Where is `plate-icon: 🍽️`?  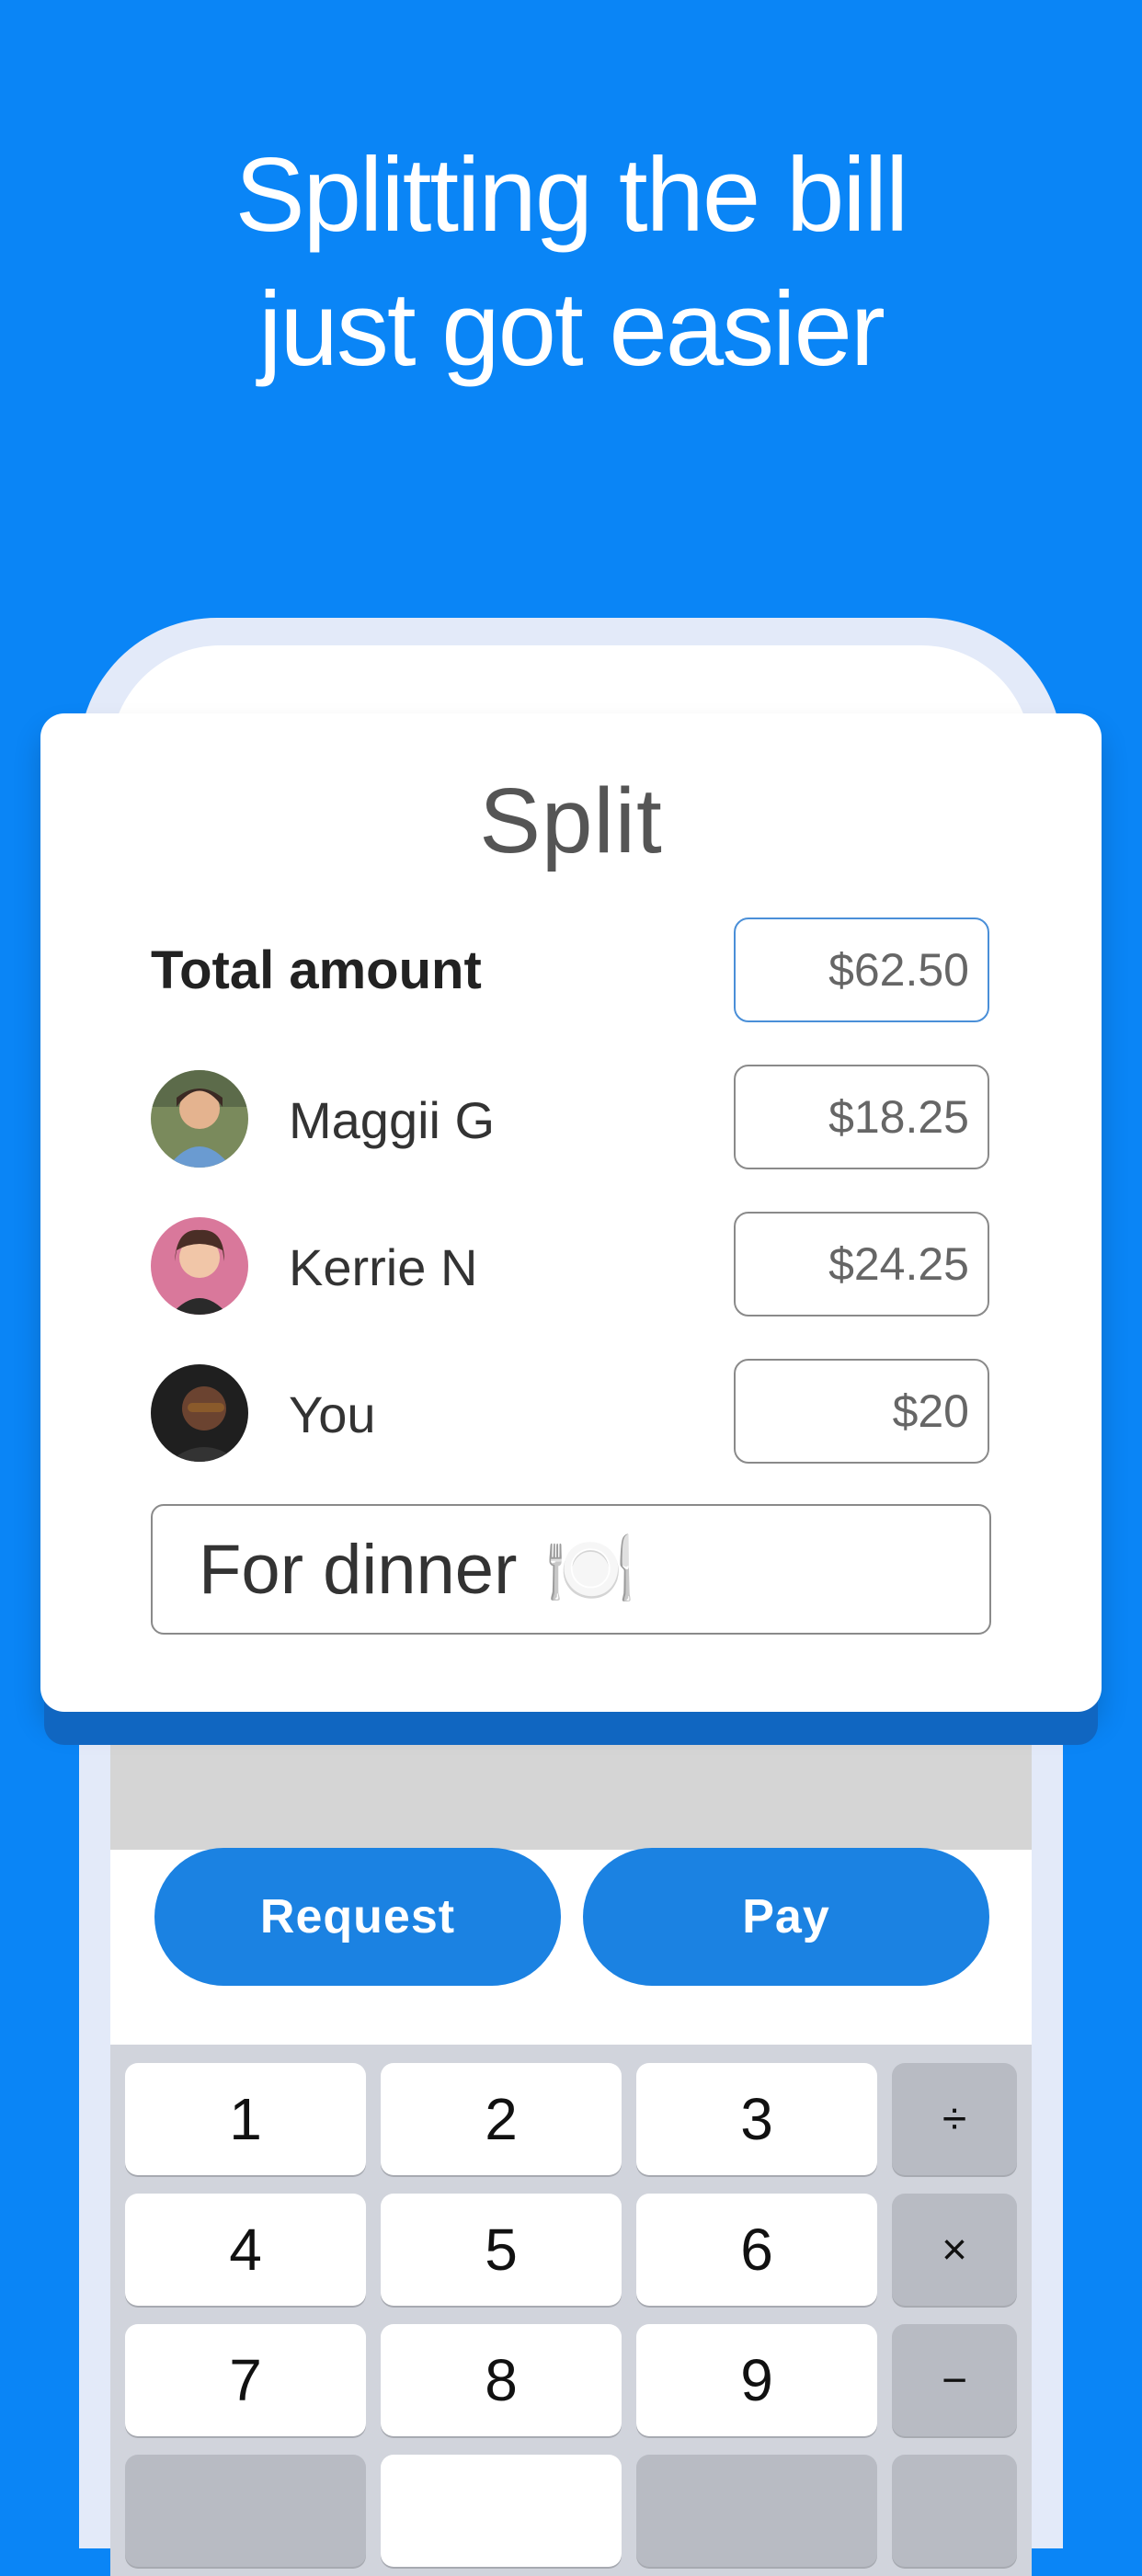 plate-icon: 🍽️ is located at coordinates (590, 1569).